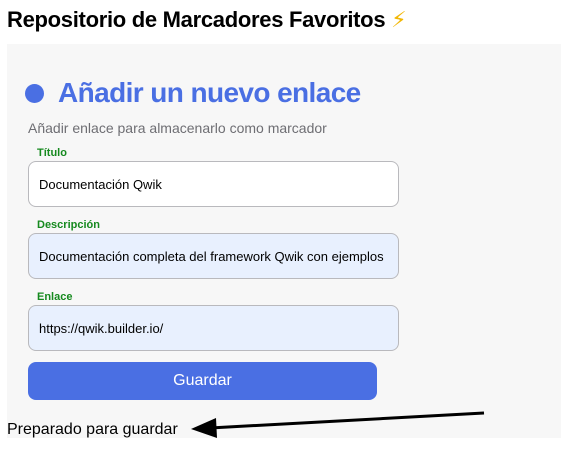 This screenshot has width=561, height=458. I want to click on arrow-annotation, so click(338, 424).